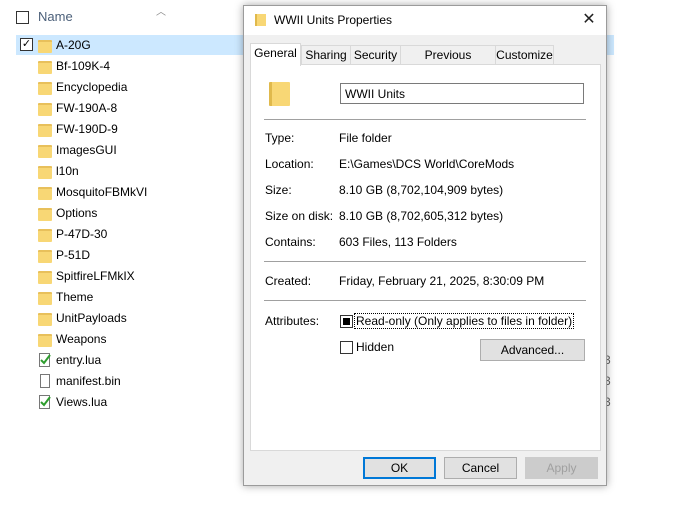 This screenshot has height=514, width=690. Describe the element at coordinates (421, 216) in the screenshot. I see `size-on-disk-value: 8.10 GB (8,702,605,312 bytes)` at that location.